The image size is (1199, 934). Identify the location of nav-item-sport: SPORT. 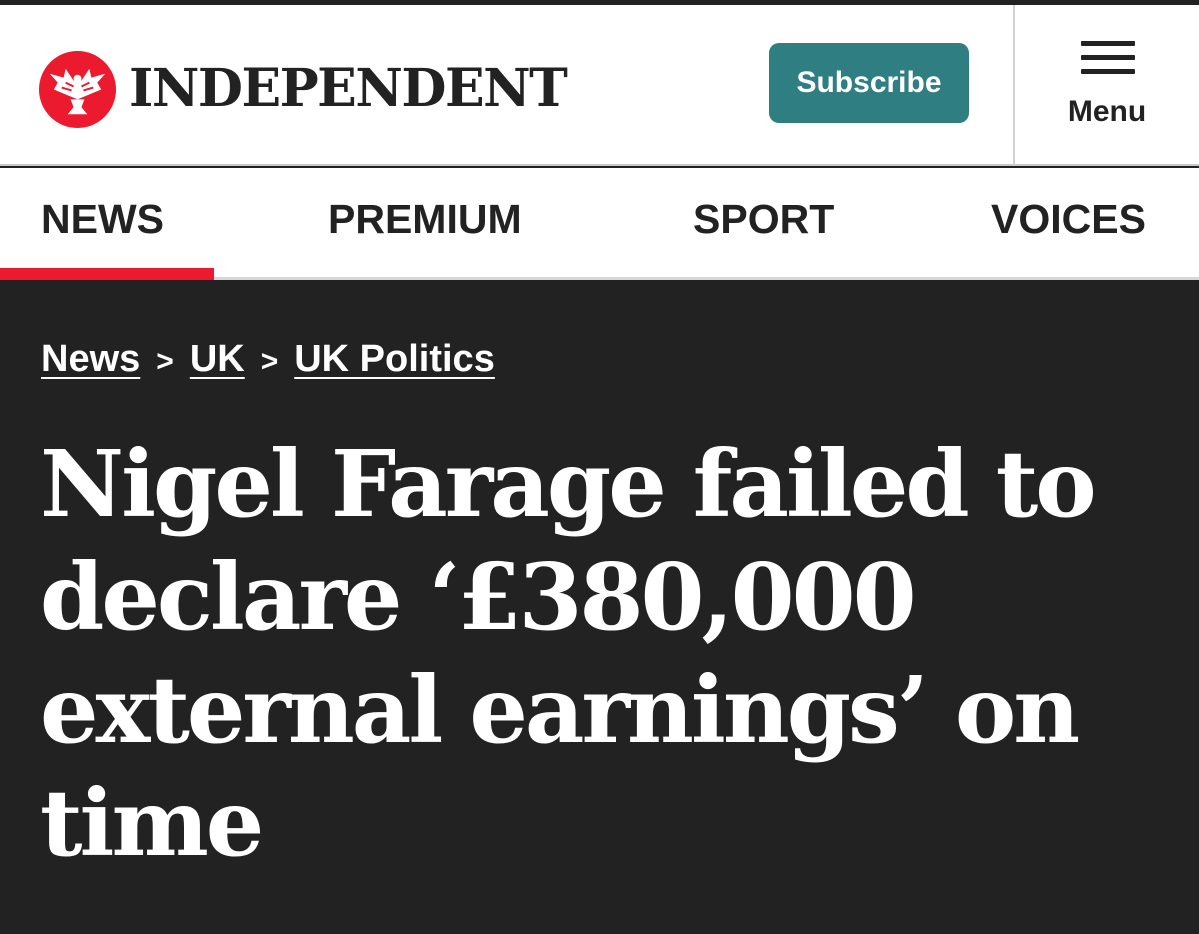
(763, 219).